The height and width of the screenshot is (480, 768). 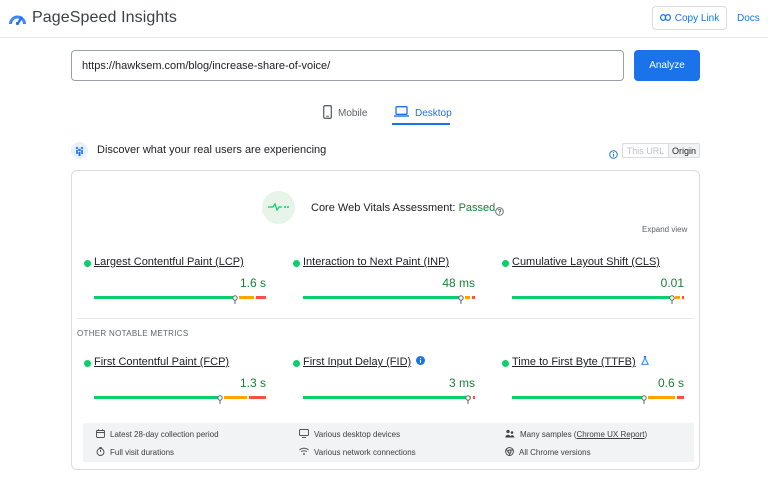 What do you see at coordinates (384, 280) in the screenshot?
I see `metric-inp: Interaction to Next Paint (INP) 48 ms` at bounding box center [384, 280].